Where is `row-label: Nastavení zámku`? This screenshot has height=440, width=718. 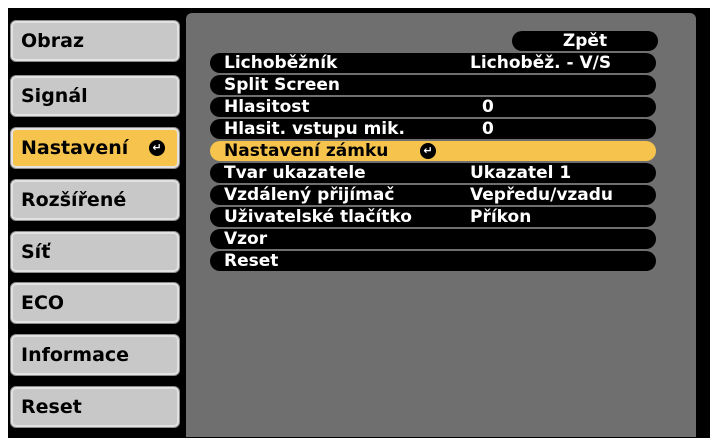 row-label: Nastavení zámku is located at coordinates (306, 151).